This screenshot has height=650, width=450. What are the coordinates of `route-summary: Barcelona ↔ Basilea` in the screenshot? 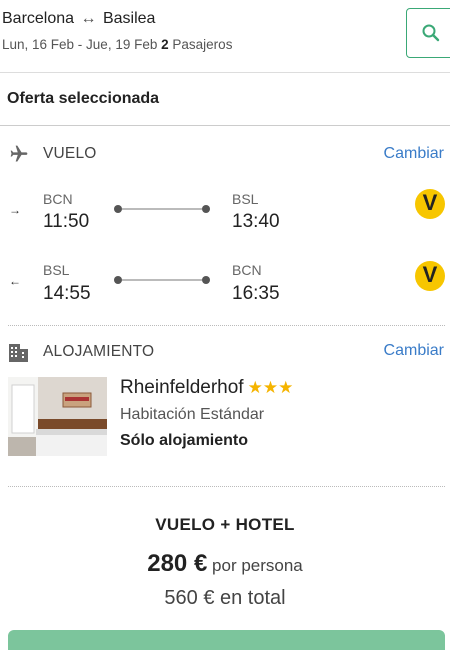 It's located at (78, 19).